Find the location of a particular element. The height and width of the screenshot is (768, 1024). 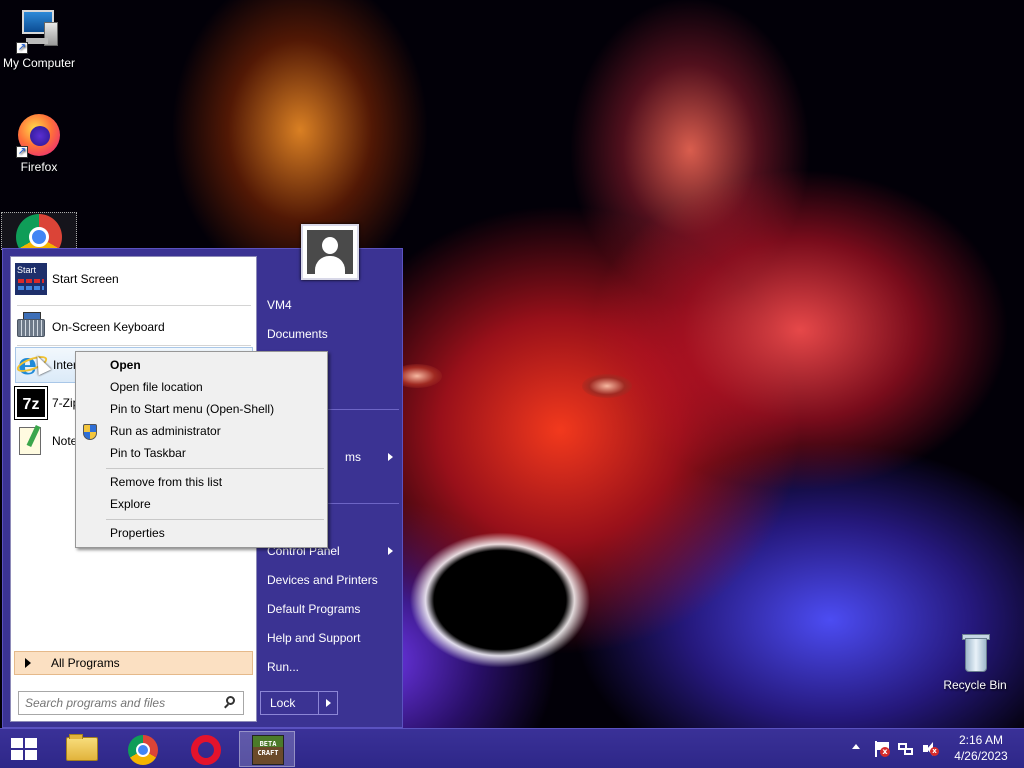

start-menu-item-devices-and-printers: Devices and Printers is located at coordinates (333, 580).